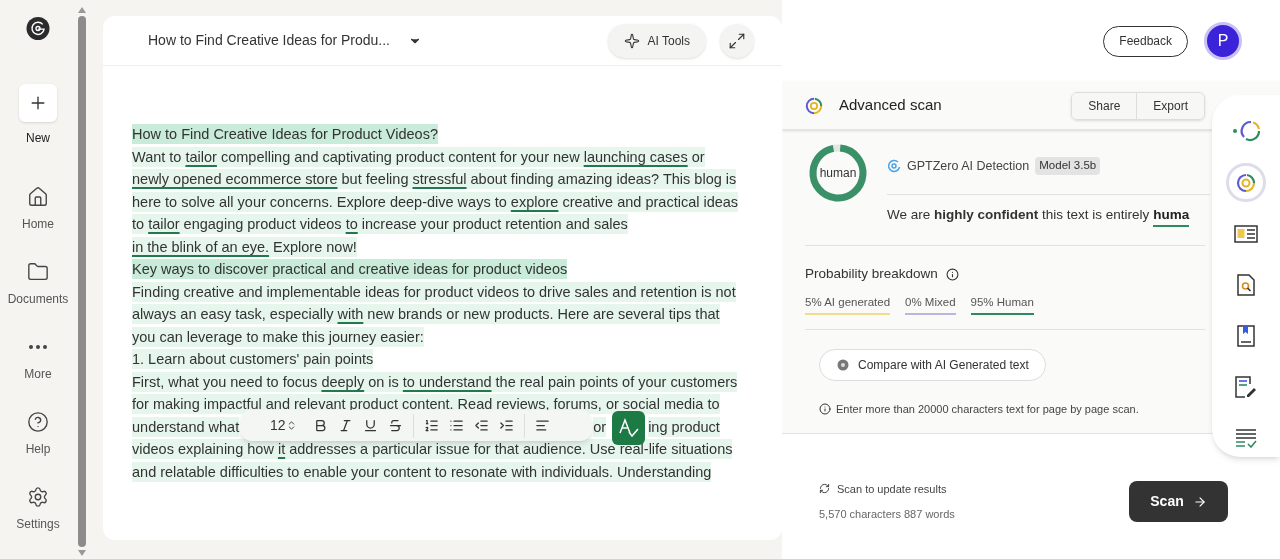 This screenshot has width=1280, height=559. What do you see at coordinates (631, 40) in the screenshot?
I see `sparkle-icon` at bounding box center [631, 40].